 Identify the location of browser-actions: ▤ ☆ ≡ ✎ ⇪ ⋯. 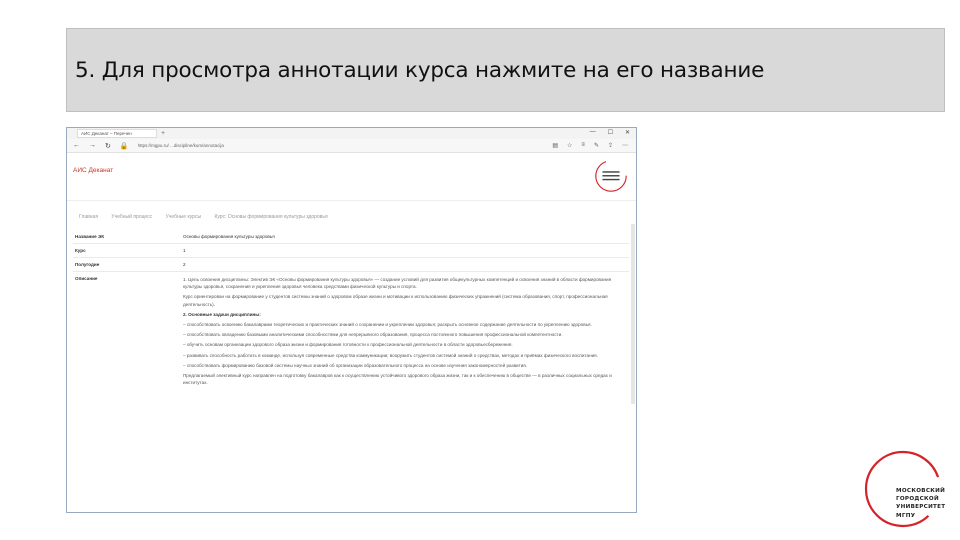
(590, 145).